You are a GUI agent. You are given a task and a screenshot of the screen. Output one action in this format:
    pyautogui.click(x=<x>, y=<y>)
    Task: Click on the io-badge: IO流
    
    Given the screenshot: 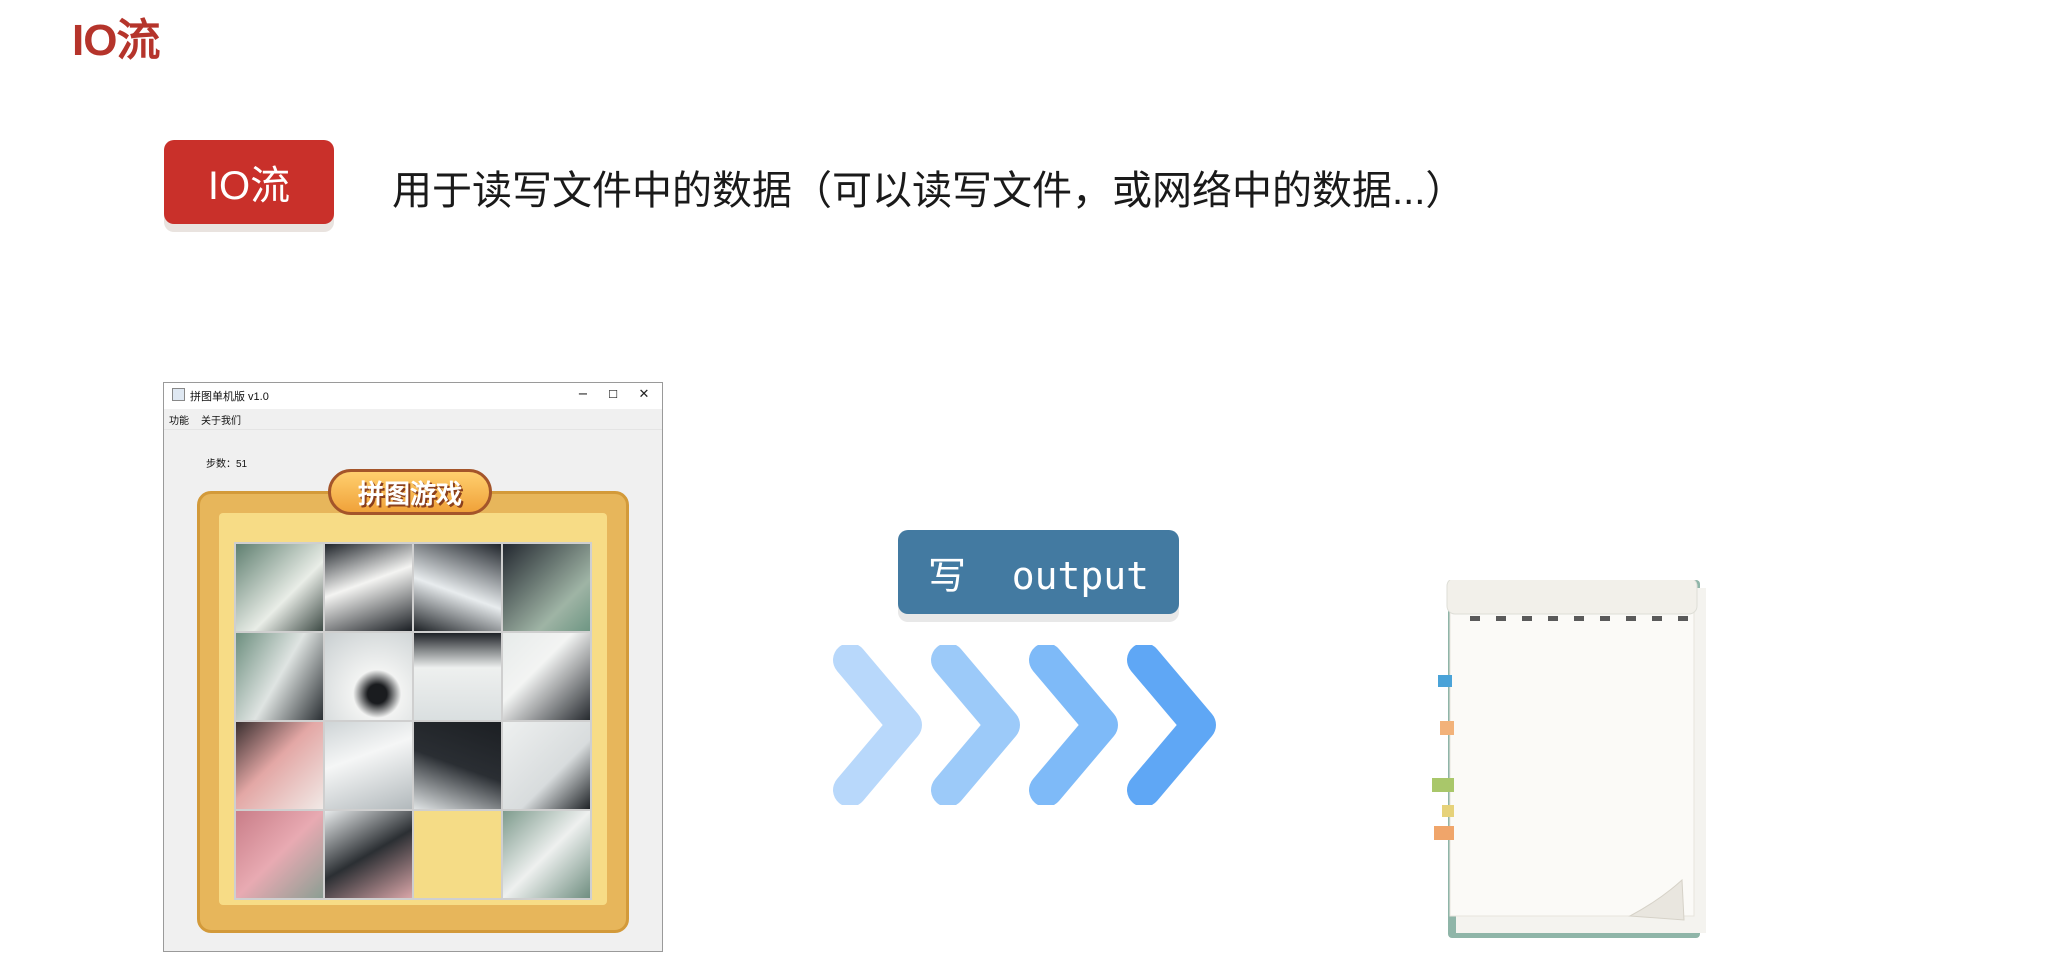 What is the action you would take?
    pyautogui.click(x=249, y=182)
    